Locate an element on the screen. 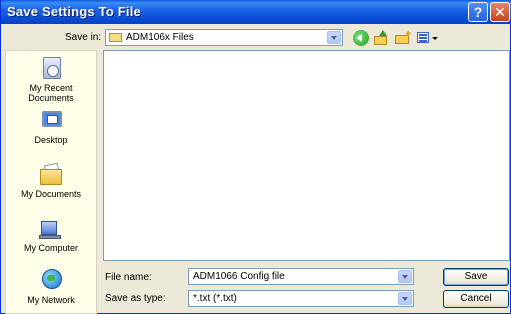  recent-documents-icon is located at coordinates (51, 68).